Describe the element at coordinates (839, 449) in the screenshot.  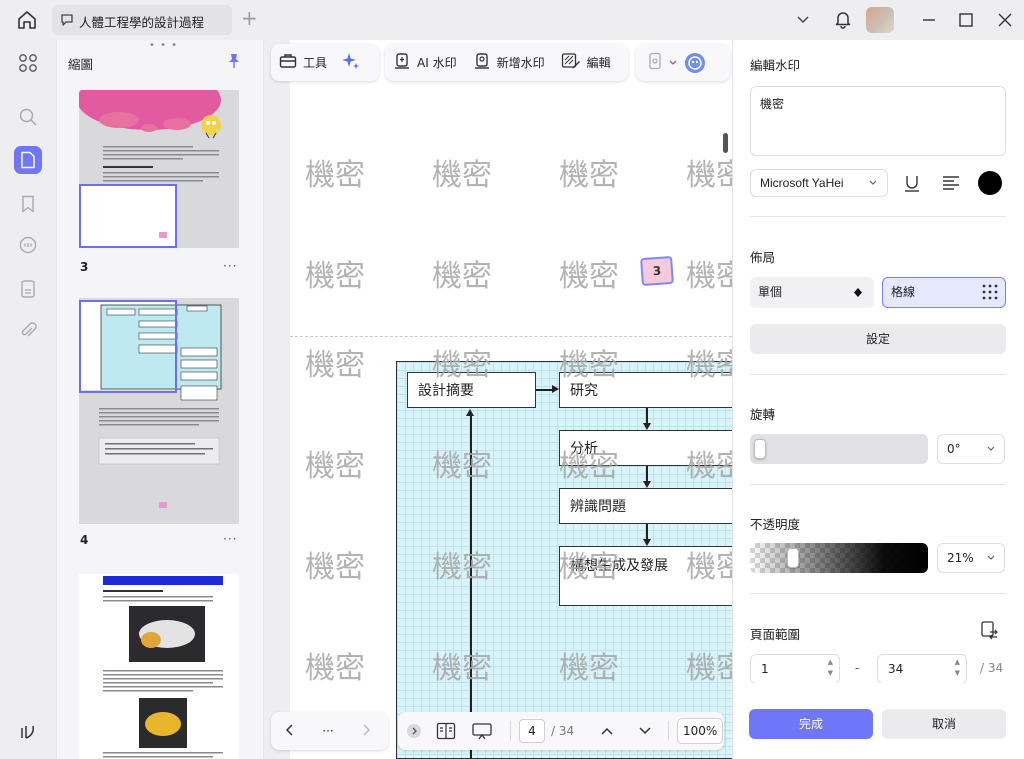
I see `rotation-slider` at that location.